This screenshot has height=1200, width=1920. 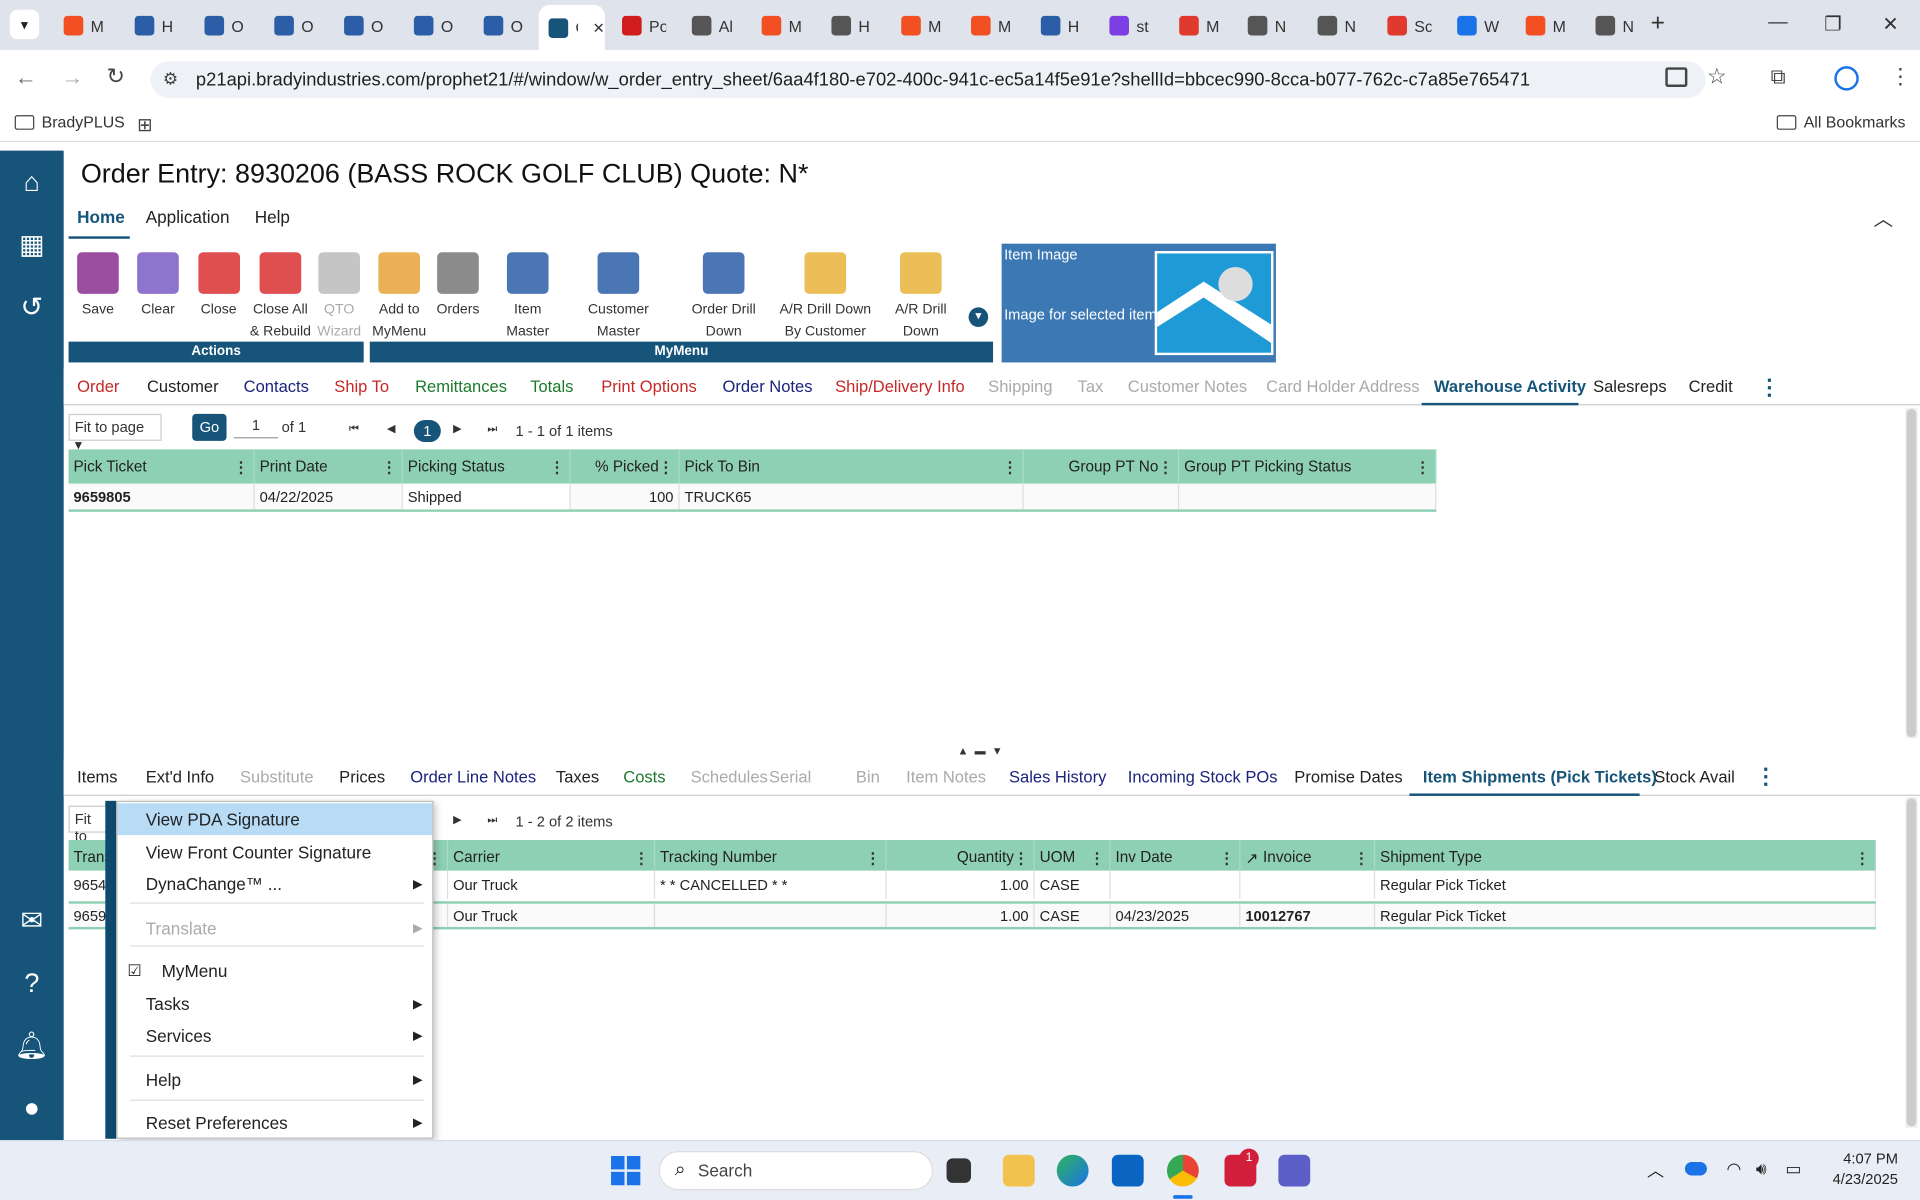 I want to click on all-bookmarks: All Bookmarks, so click(x=1840, y=122).